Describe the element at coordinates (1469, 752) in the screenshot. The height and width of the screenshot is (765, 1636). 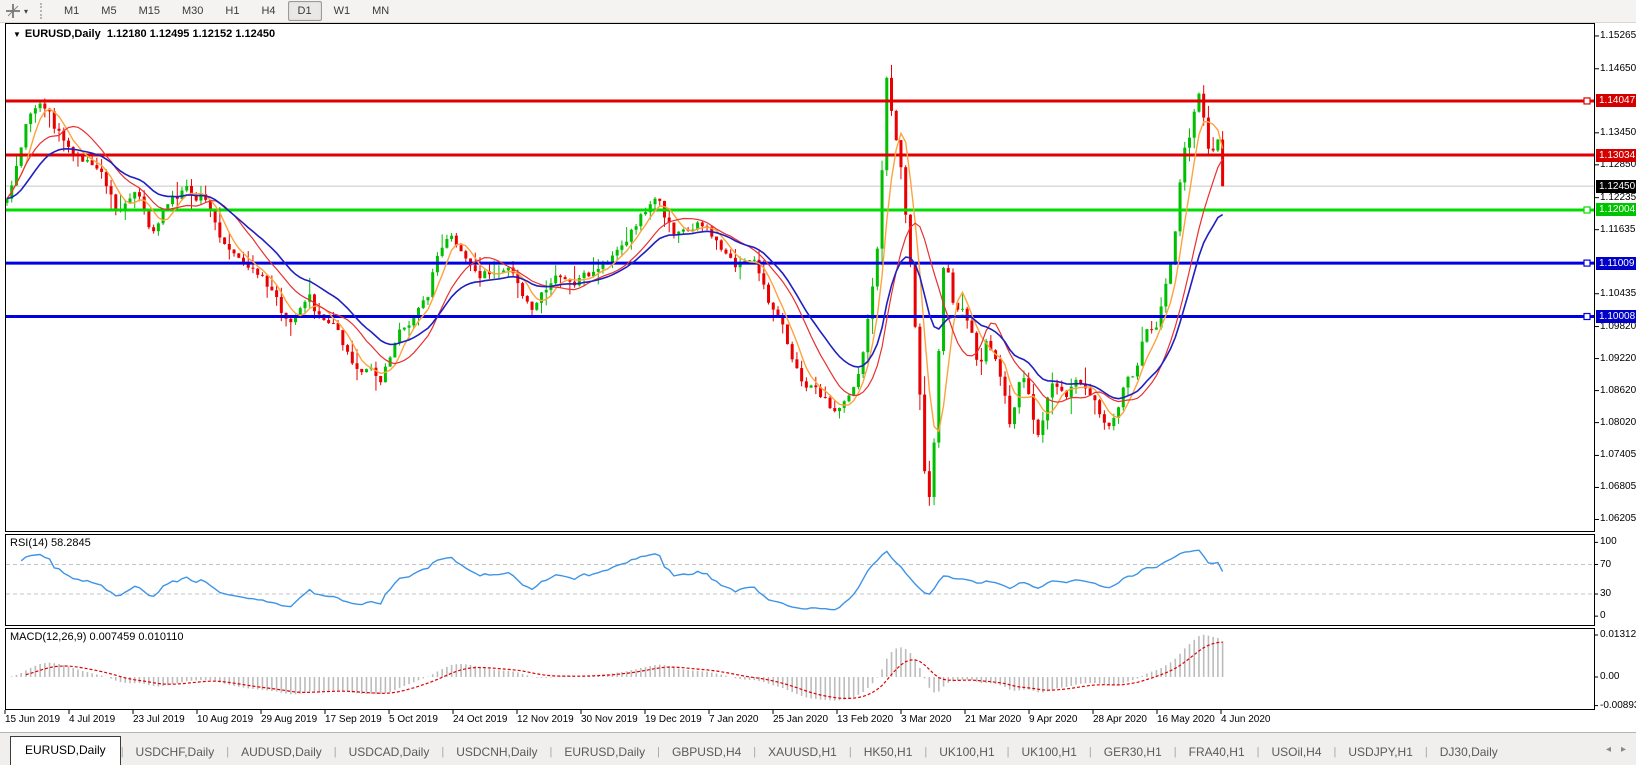
I see `chart-tab-dj30-daily: DJ30,Daily` at that location.